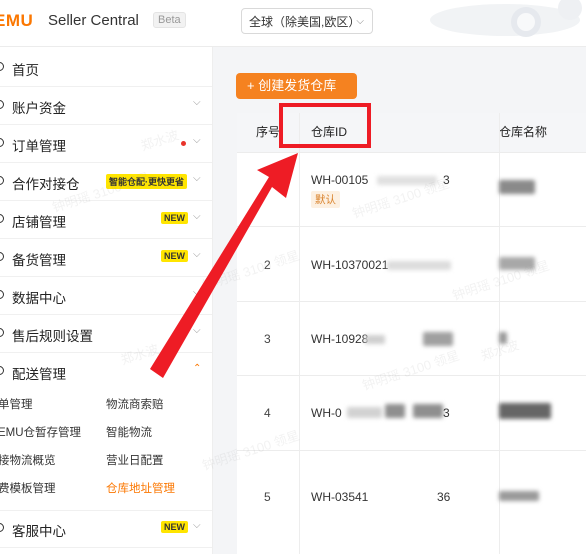 This screenshot has width=586, height=554. Describe the element at coordinates (40, 432) in the screenshot. I see `submenu-item: EMU仓暂存管理` at that location.